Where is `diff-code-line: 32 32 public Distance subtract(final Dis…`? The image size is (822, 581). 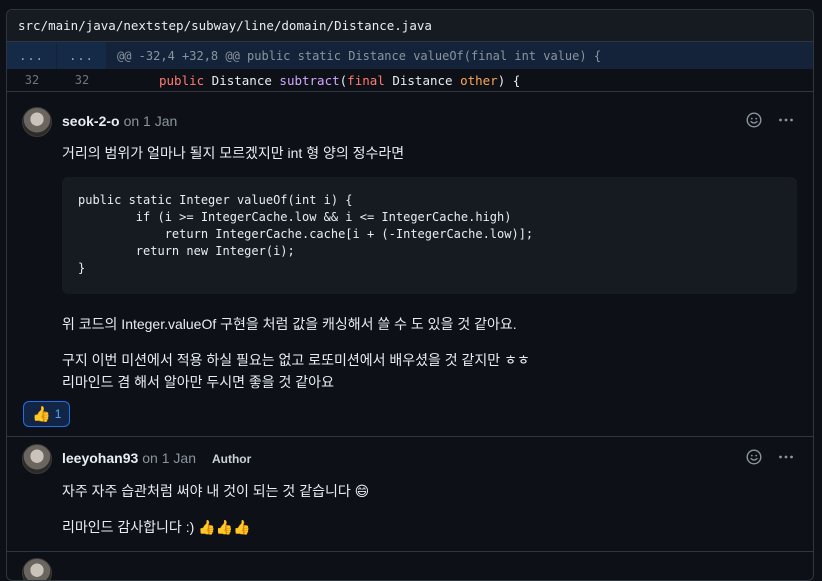
diff-code-line: 32 32 public Distance subtract(final Dis… is located at coordinates (410, 80).